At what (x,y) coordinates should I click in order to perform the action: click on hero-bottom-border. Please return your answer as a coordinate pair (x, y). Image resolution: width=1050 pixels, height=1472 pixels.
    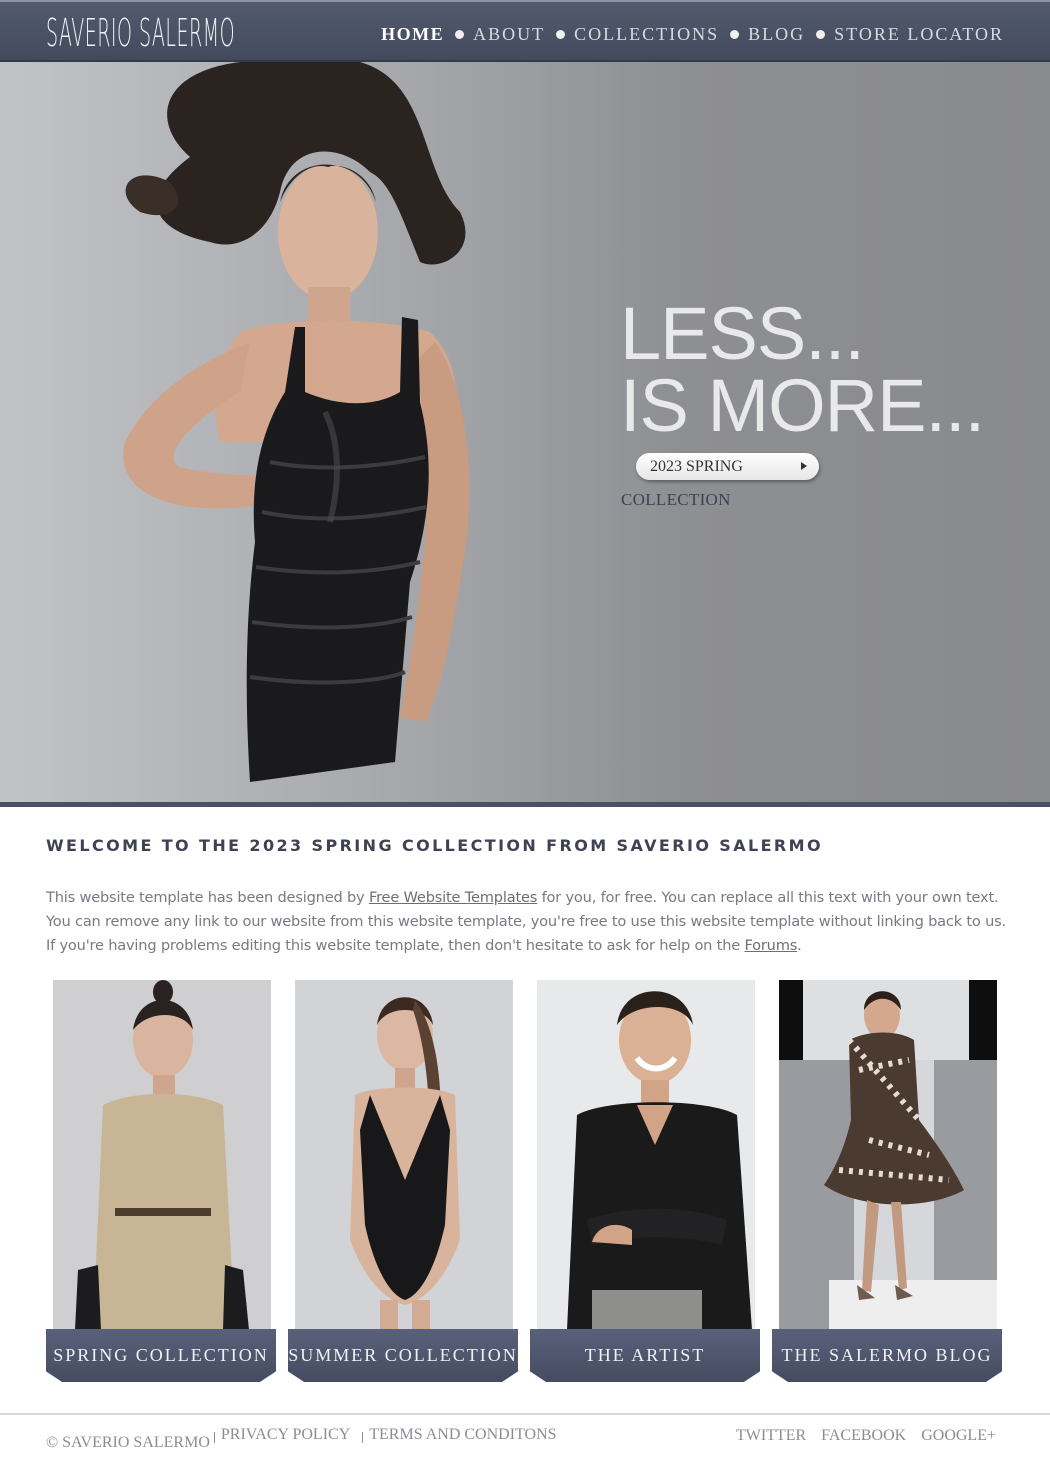
    Looking at the image, I should click on (525, 804).